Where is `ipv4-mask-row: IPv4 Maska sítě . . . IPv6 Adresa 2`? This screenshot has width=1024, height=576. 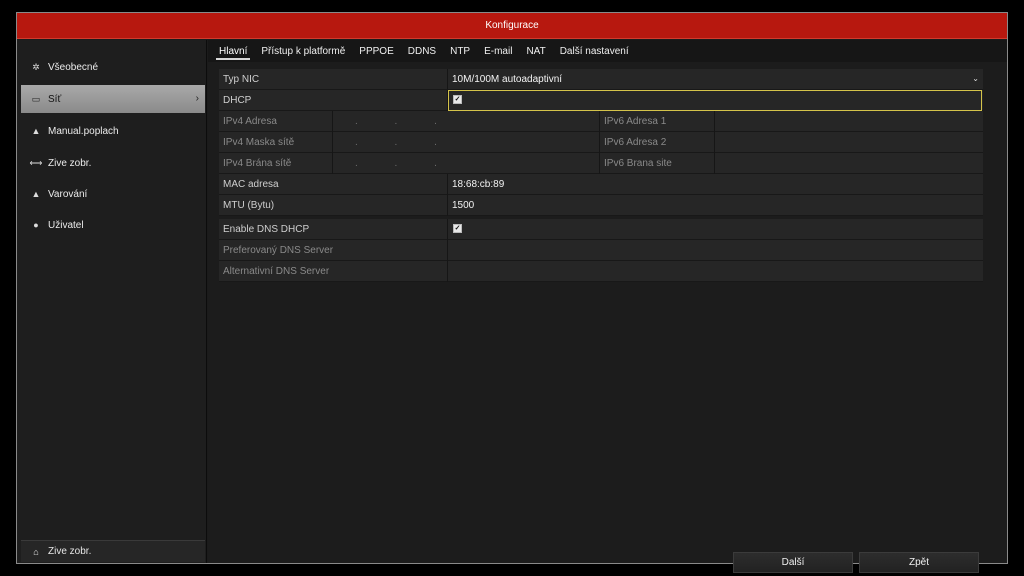 ipv4-mask-row: IPv4 Maska sítě . . . IPv6 Adresa 2 is located at coordinates (601, 142).